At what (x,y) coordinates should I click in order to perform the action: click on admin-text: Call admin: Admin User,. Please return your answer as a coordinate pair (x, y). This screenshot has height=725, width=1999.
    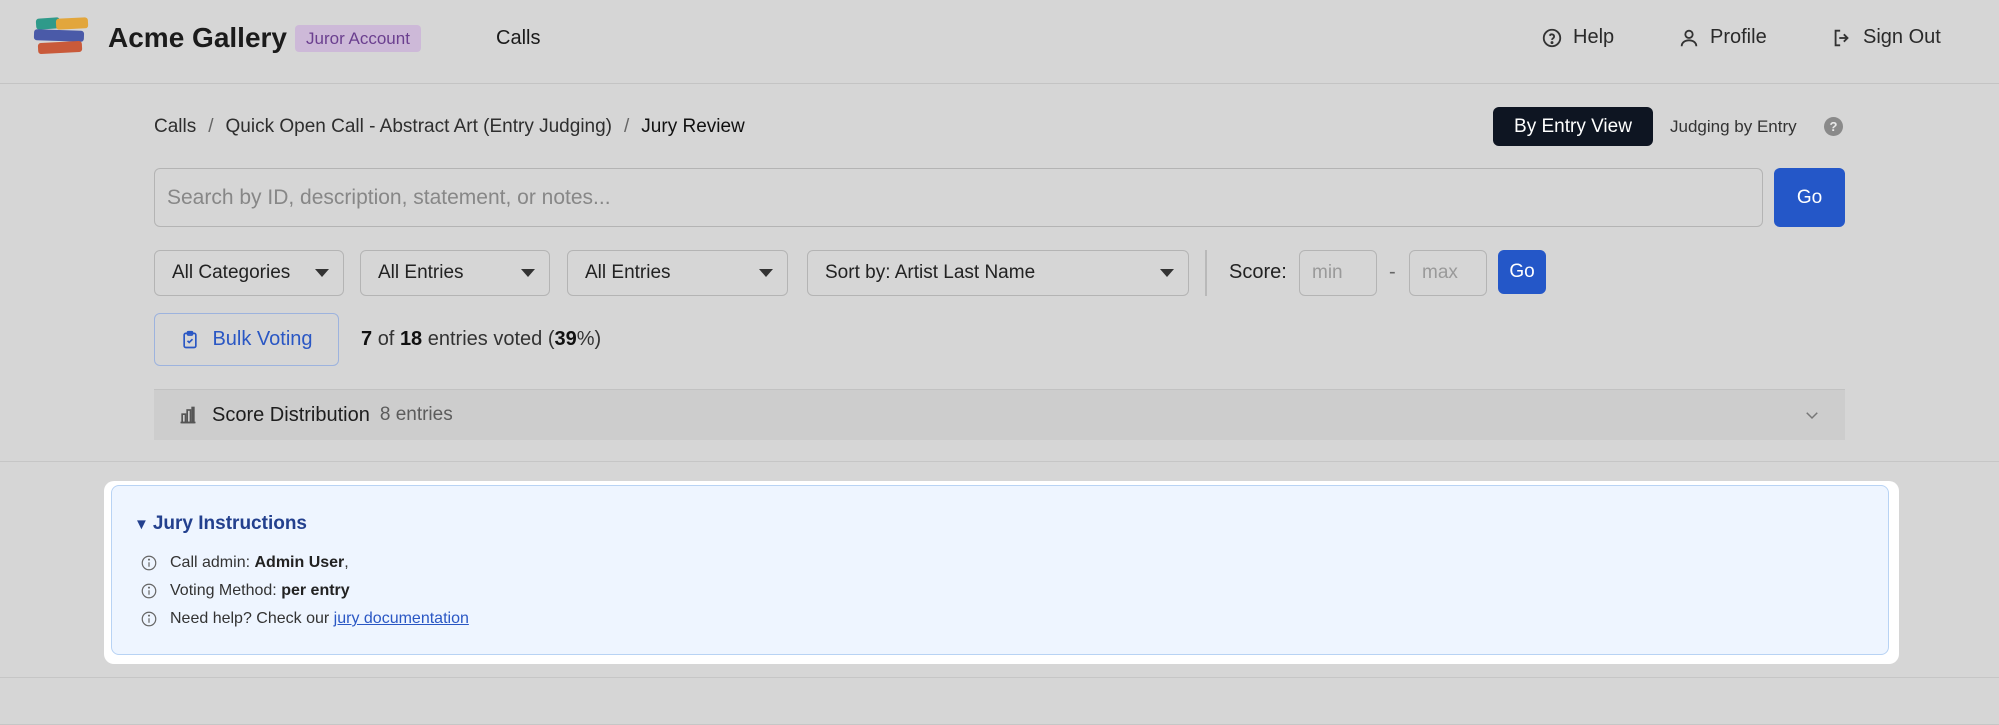
    Looking at the image, I should click on (259, 563).